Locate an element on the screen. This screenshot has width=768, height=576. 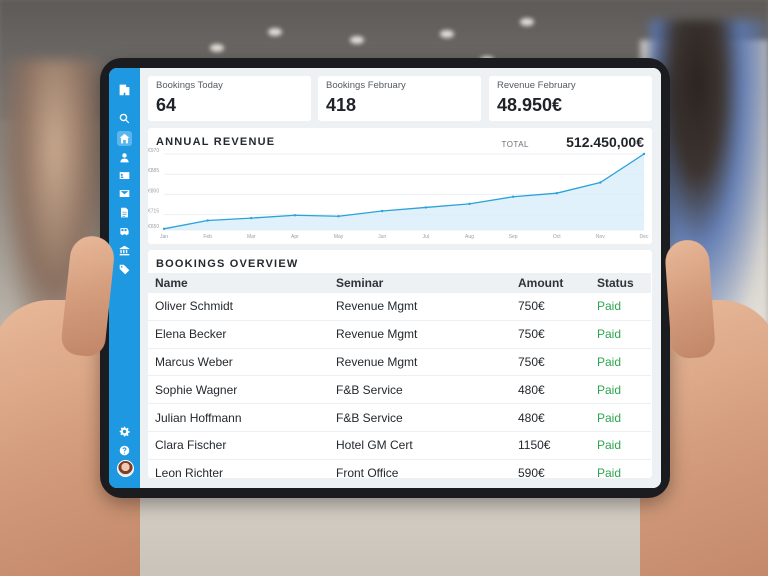
column-header-name: Name is located at coordinates (238, 283).